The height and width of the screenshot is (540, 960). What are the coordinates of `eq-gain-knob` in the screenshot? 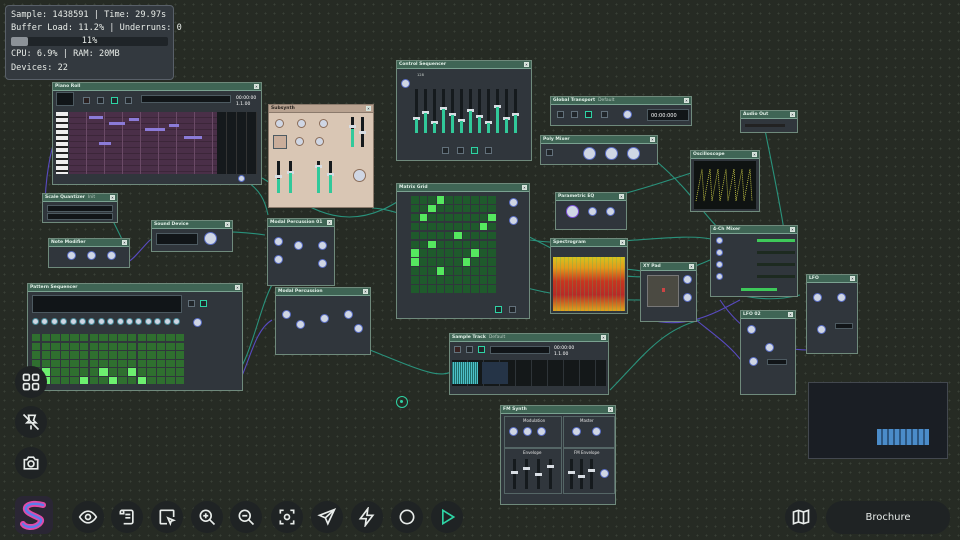 It's located at (592, 211).